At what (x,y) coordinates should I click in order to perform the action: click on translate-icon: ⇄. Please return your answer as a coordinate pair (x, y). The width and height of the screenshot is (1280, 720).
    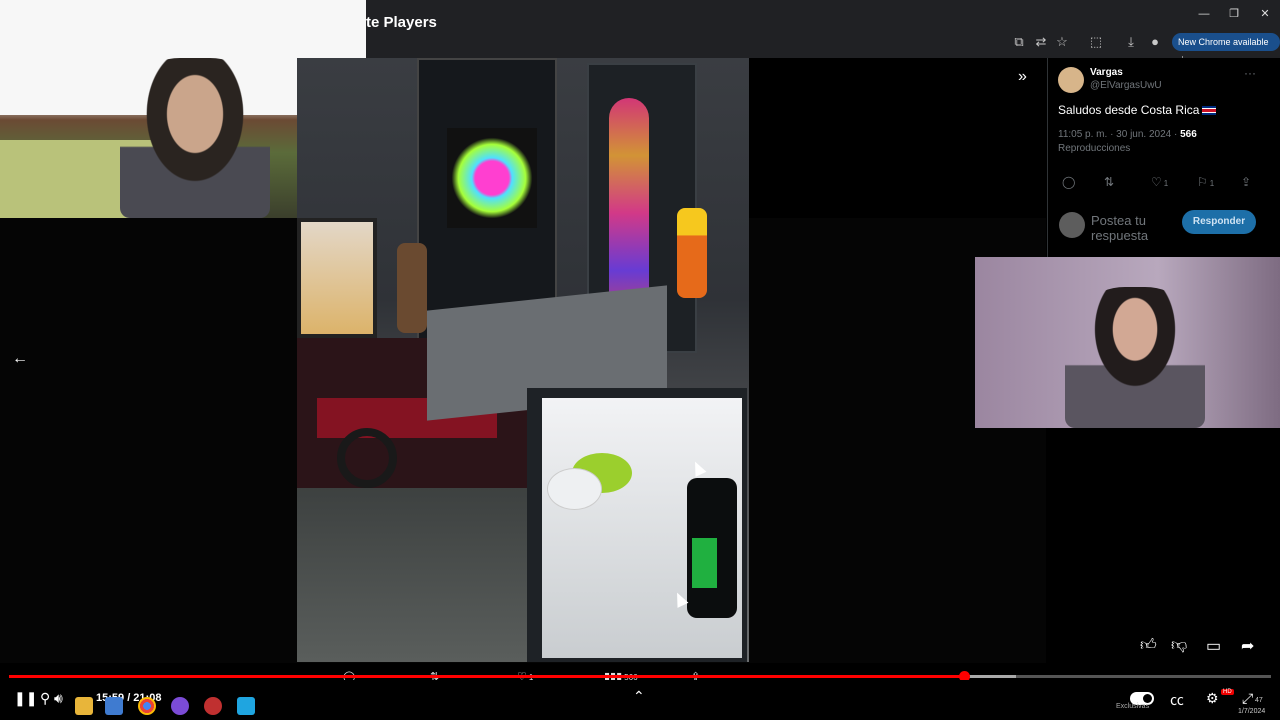
    Looking at the image, I should click on (1041, 42).